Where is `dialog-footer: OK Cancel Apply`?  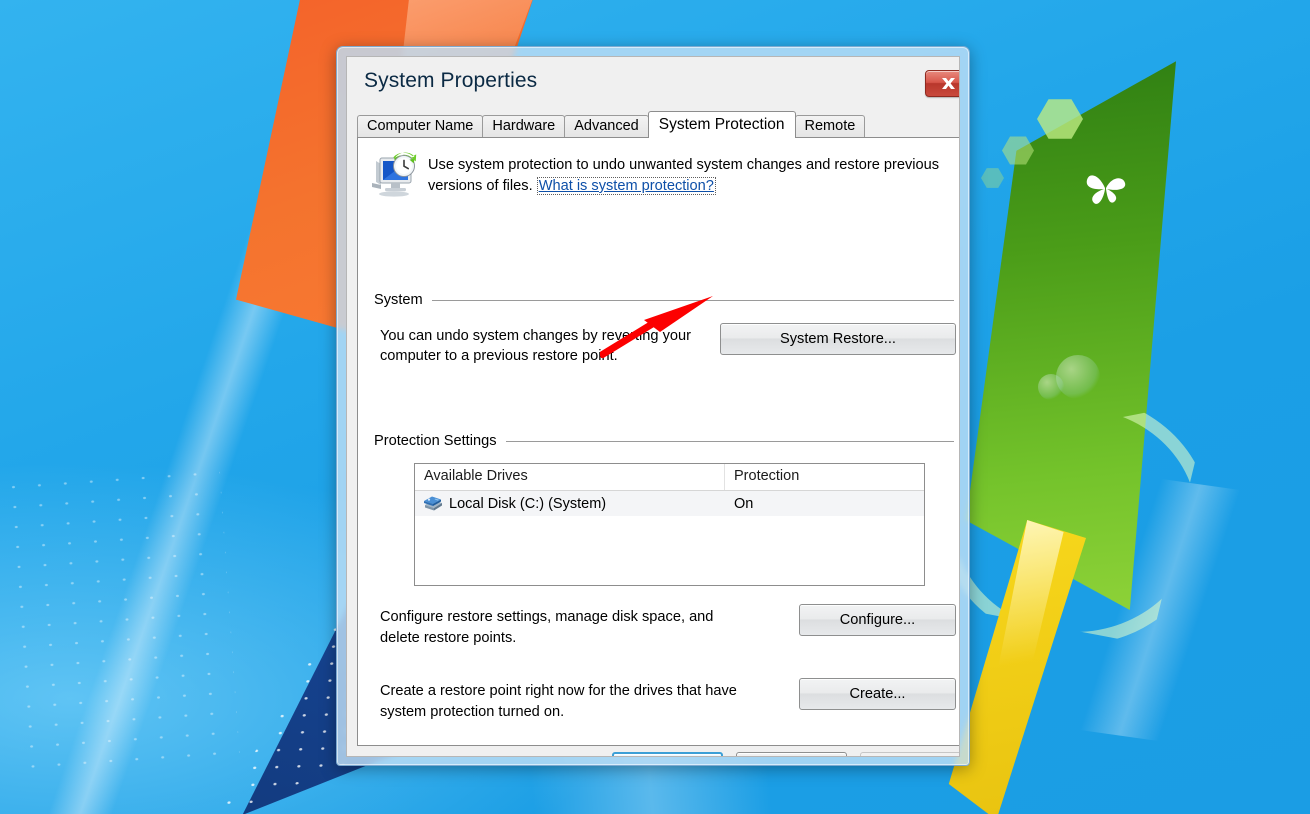
dialog-footer: OK Cancel Apply is located at coordinates (658, 754).